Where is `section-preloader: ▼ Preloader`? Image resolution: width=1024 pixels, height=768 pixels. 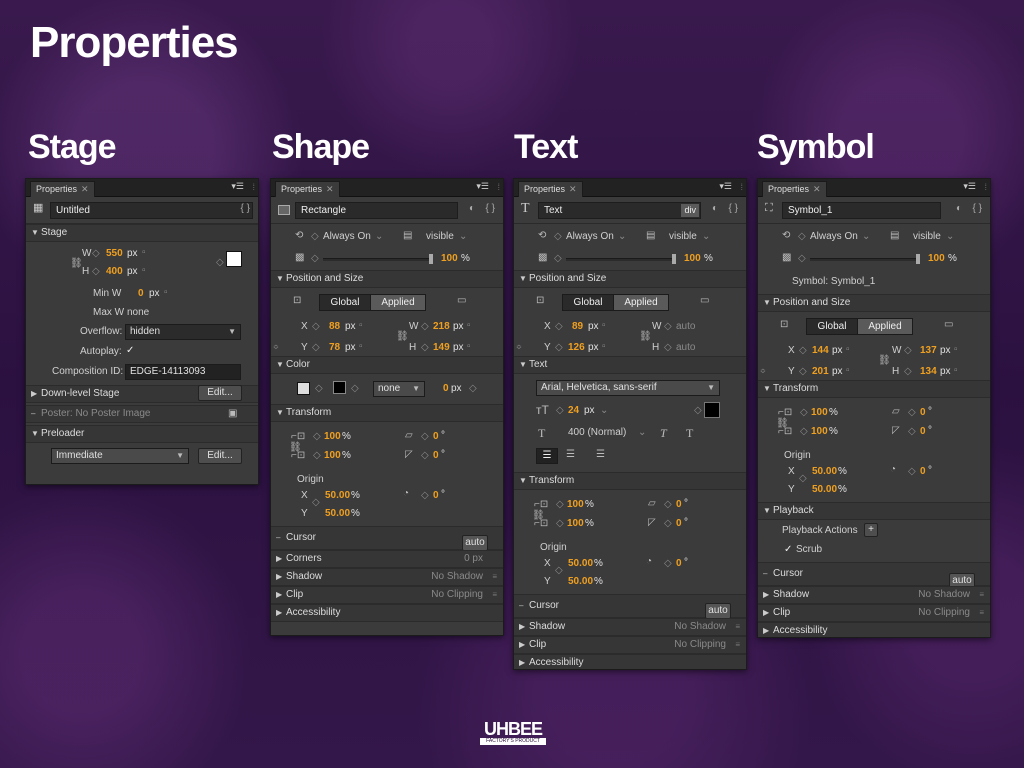 section-preloader: ▼ Preloader is located at coordinates (142, 434).